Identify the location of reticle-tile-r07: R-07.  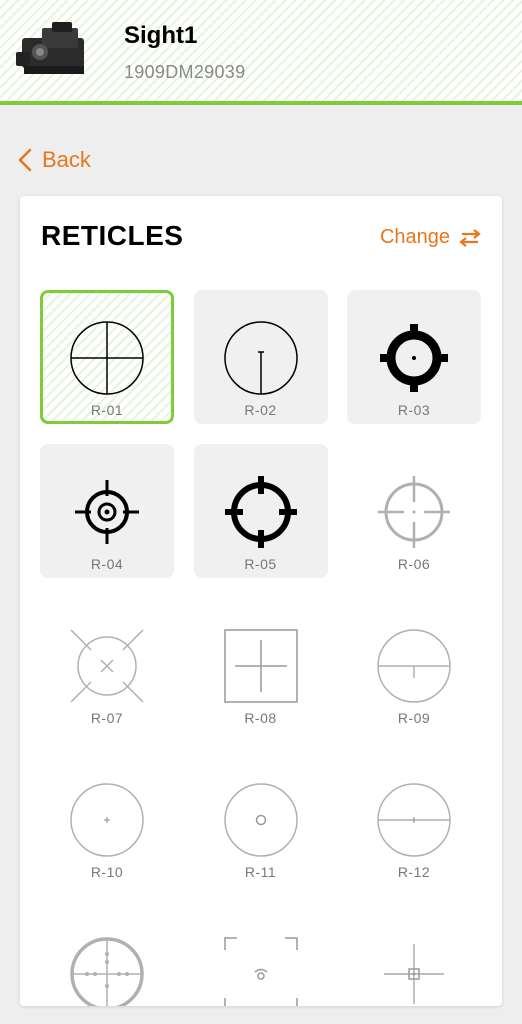
(107, 665).